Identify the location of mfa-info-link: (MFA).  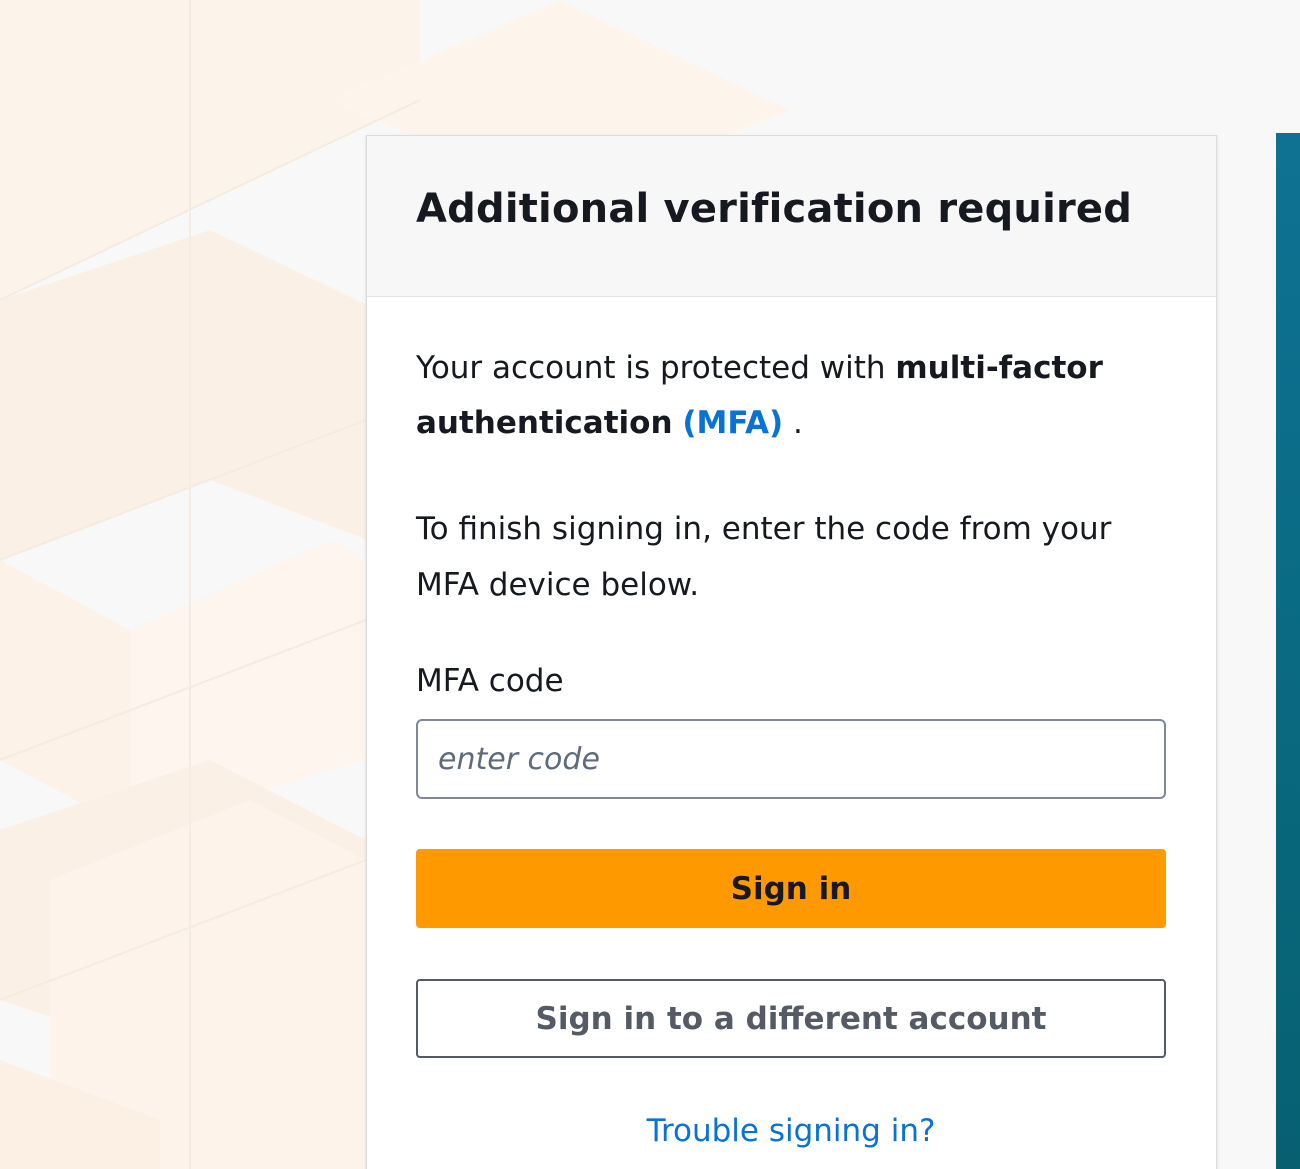
(732, 423).